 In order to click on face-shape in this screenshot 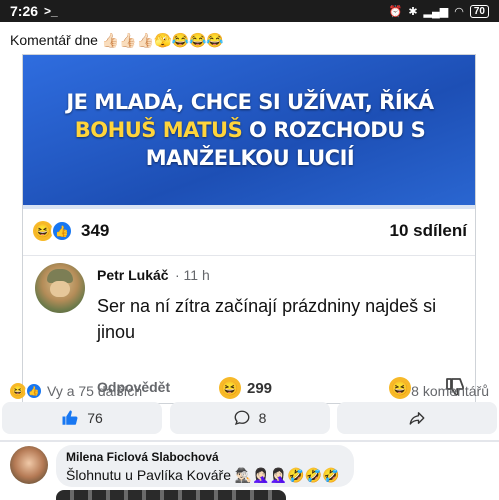, I will do `click(60, 289)`.